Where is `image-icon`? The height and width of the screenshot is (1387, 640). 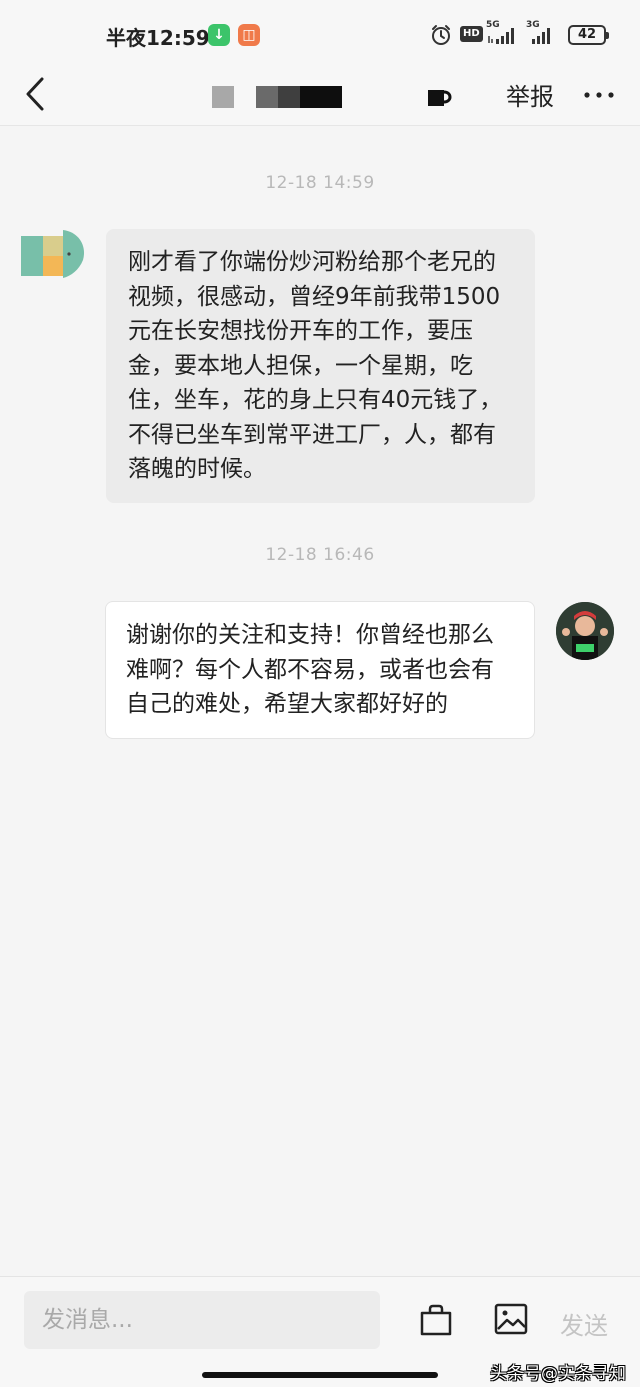
image-icon is located at coordinates (511, 1319).